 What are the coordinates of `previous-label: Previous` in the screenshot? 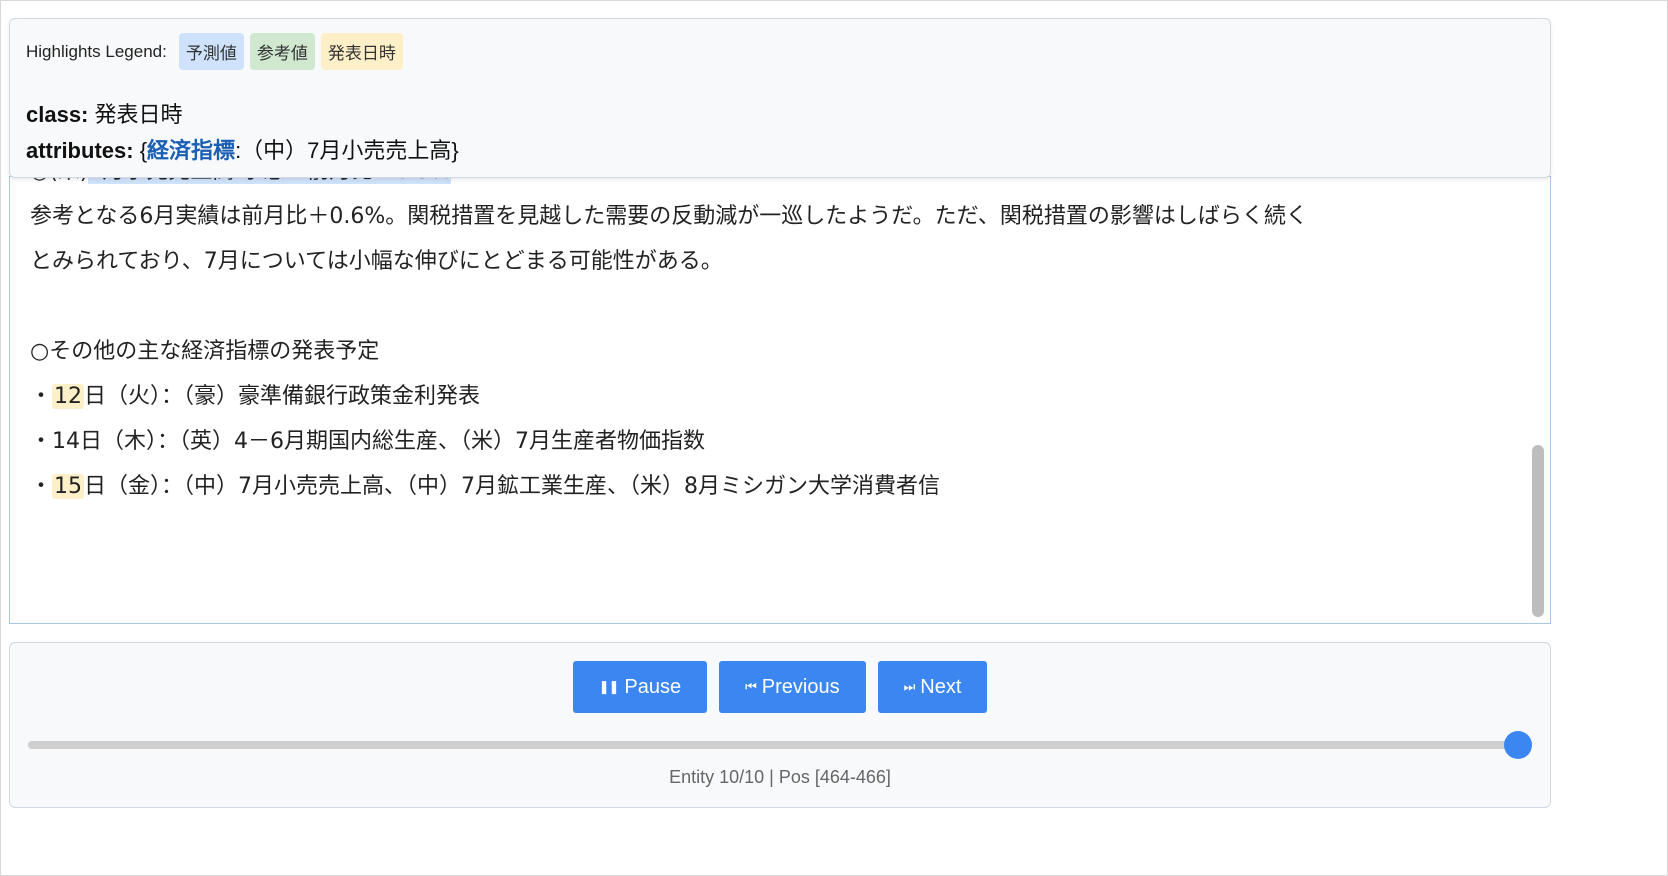 It's located at (800, 686).